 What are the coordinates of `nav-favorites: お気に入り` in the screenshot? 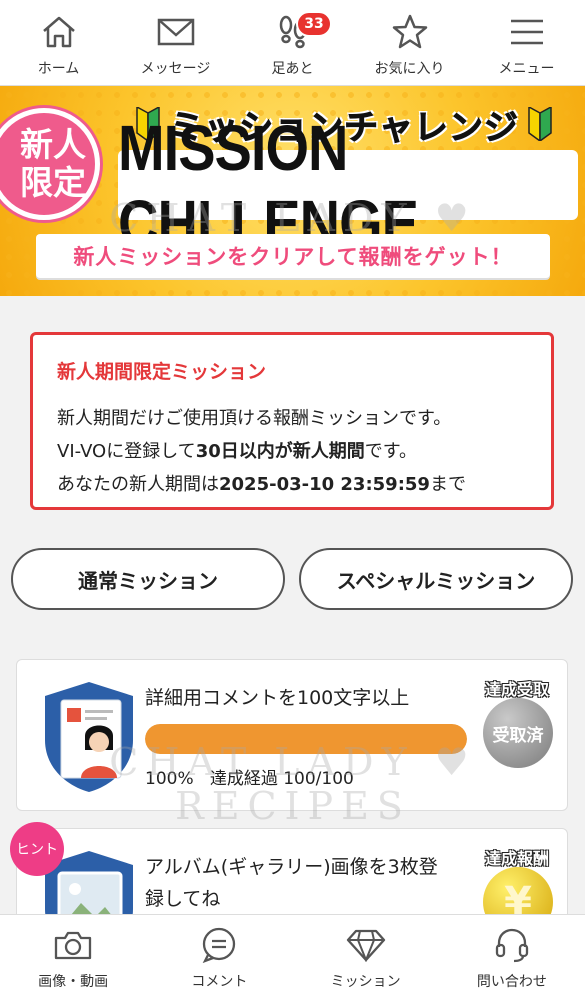 It's located at (409, 42).